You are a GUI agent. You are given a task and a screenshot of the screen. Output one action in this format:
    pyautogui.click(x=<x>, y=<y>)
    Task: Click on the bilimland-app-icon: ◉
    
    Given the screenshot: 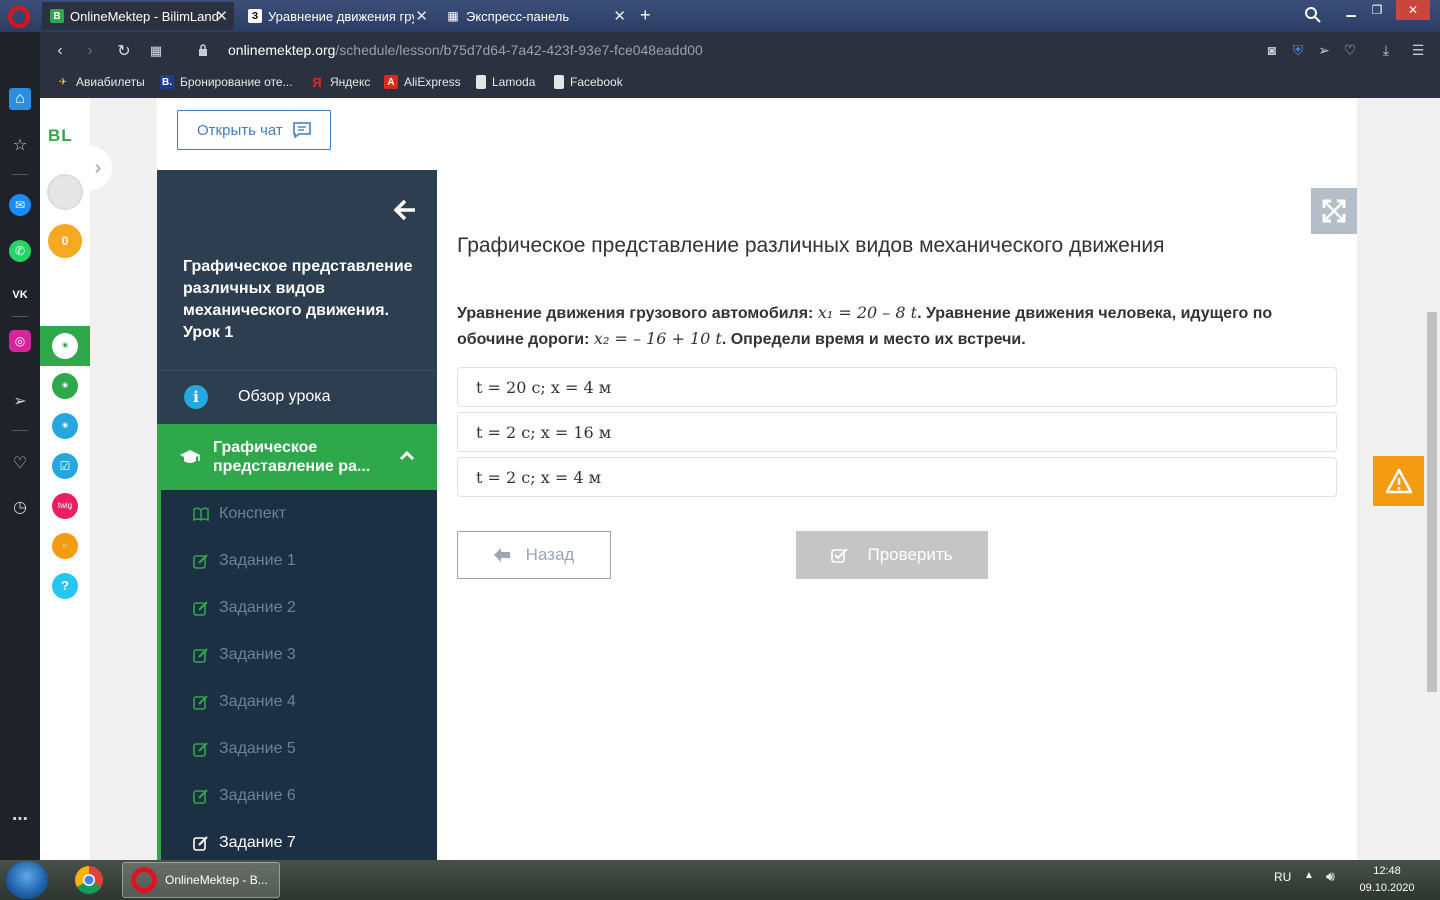 What is the action you would take?
    pyautogui.click(x=65, y=386)
    